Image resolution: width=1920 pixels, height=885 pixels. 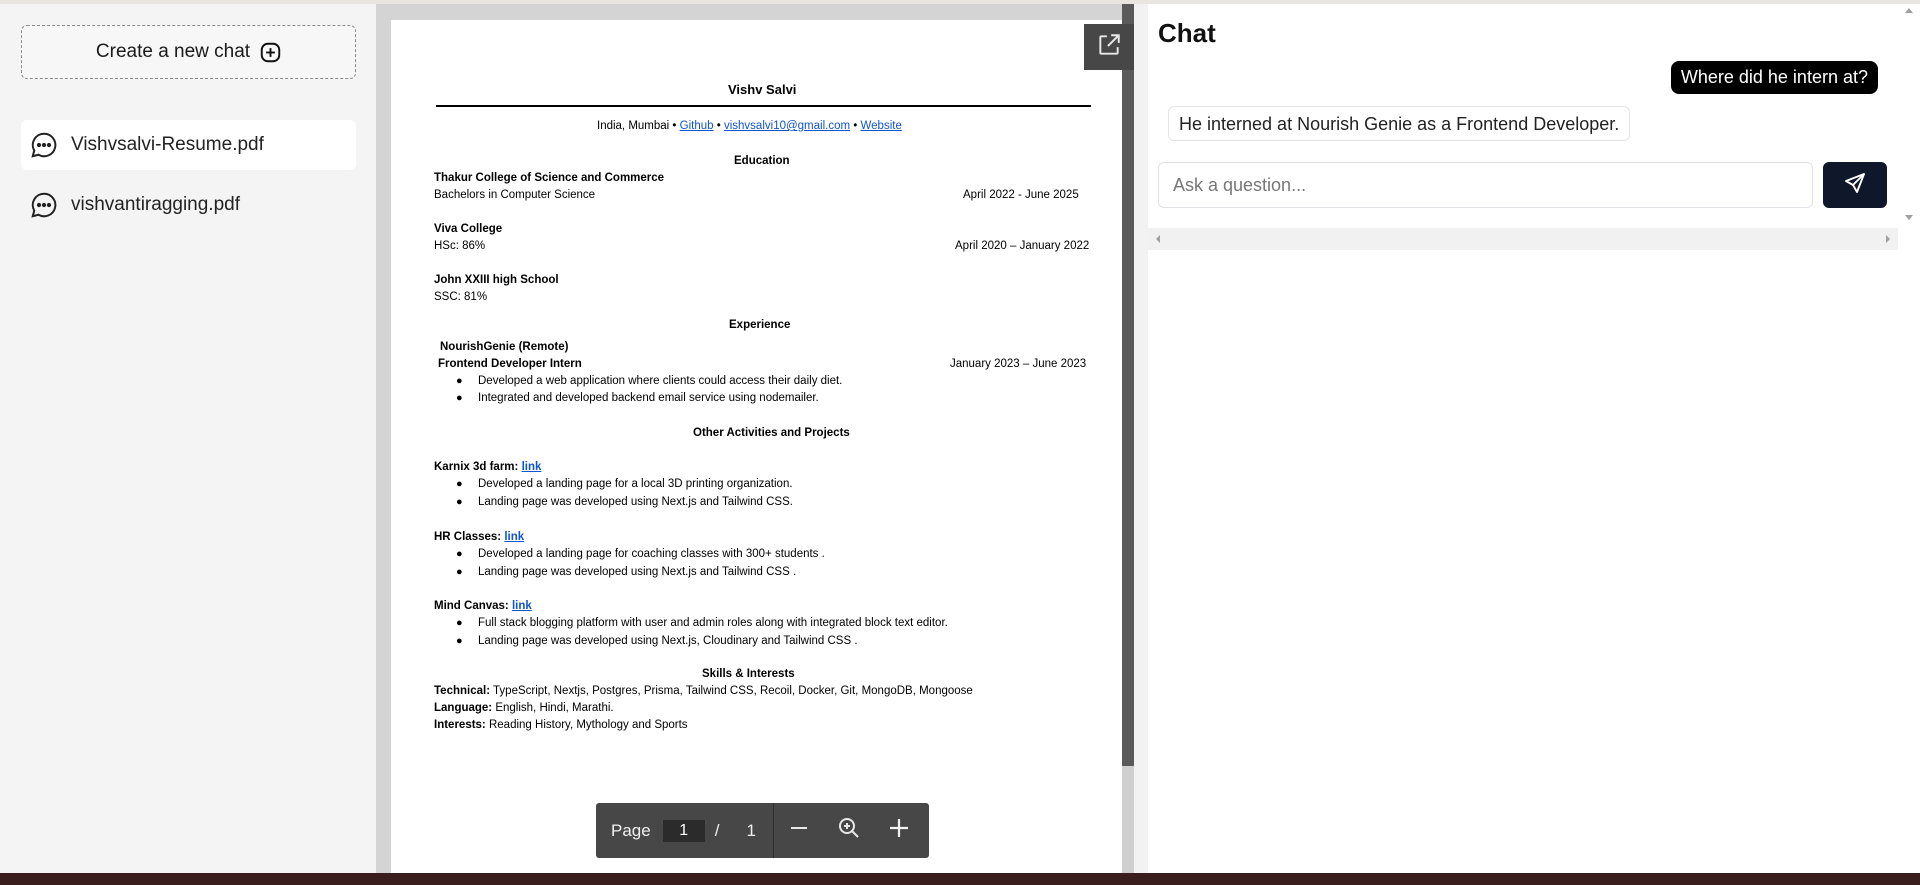 I want to click on project-1-link: link, so click(x=532, y=467).